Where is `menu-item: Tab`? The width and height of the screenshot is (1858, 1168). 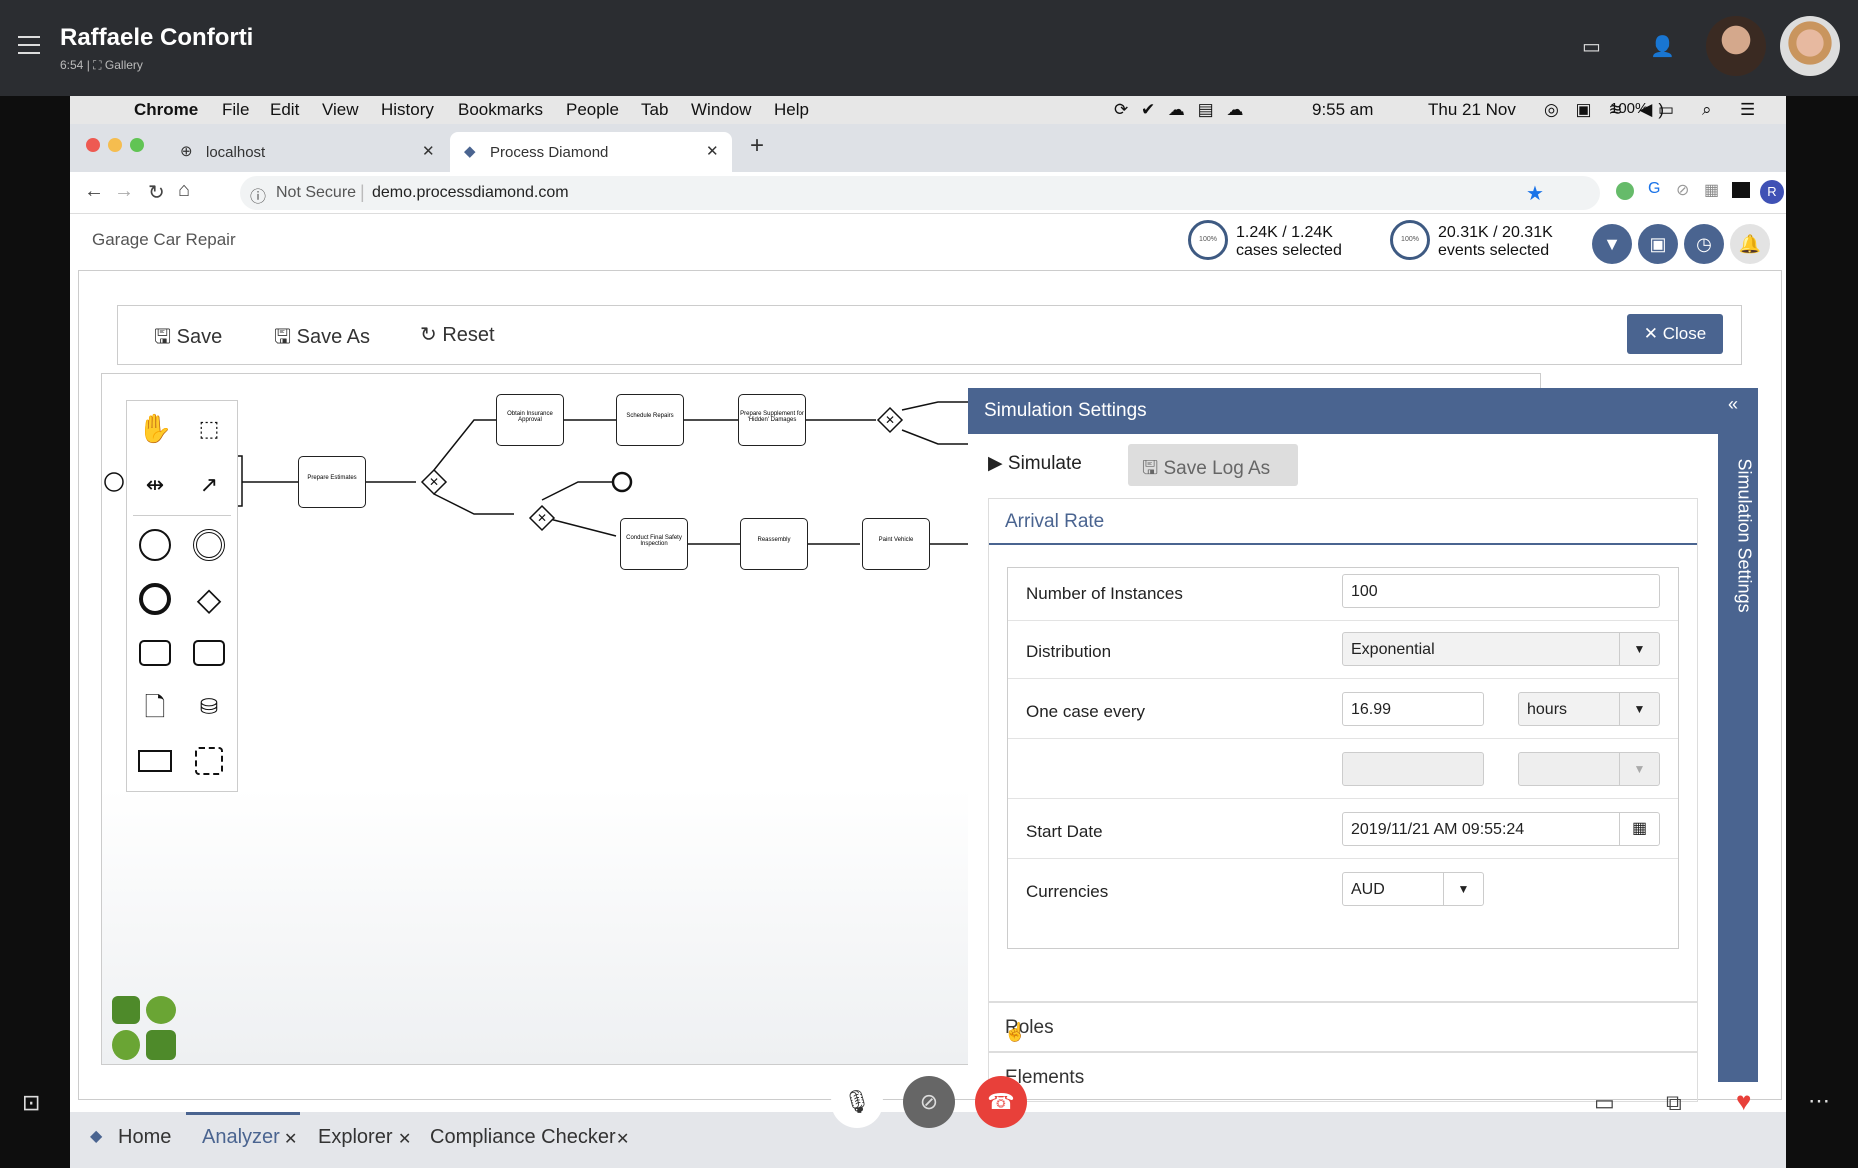 menu-item: Tab is located at coordinates (654, 110).